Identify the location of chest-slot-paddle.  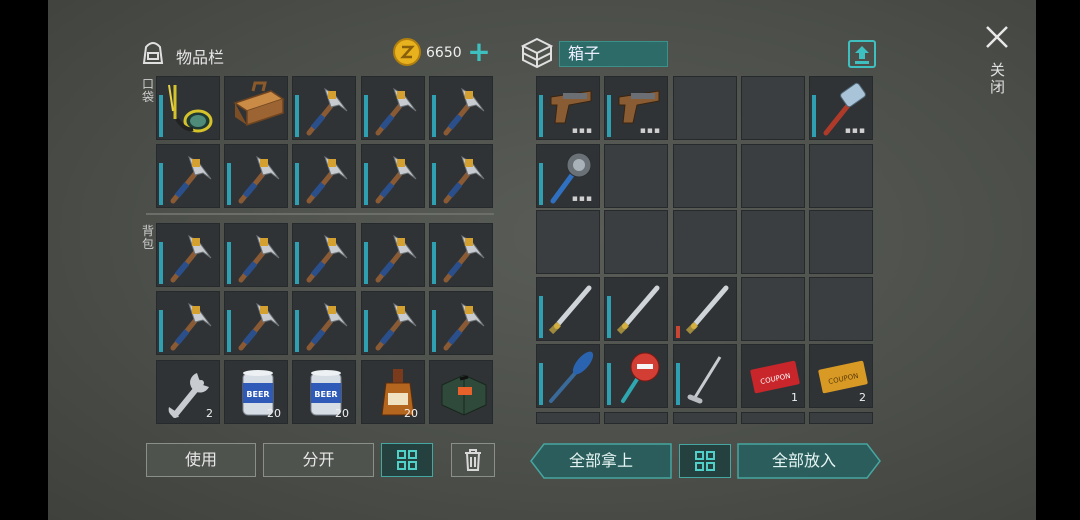
(568, 376).